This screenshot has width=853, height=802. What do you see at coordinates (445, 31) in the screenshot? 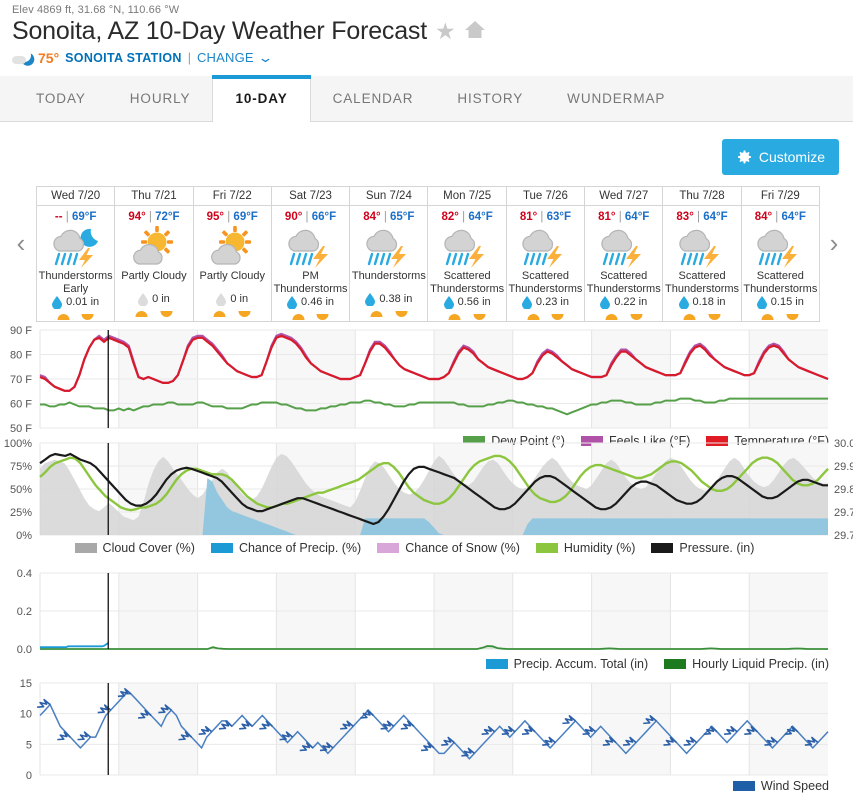
I see `star-icon: ★` at bounding box center [445, 31].